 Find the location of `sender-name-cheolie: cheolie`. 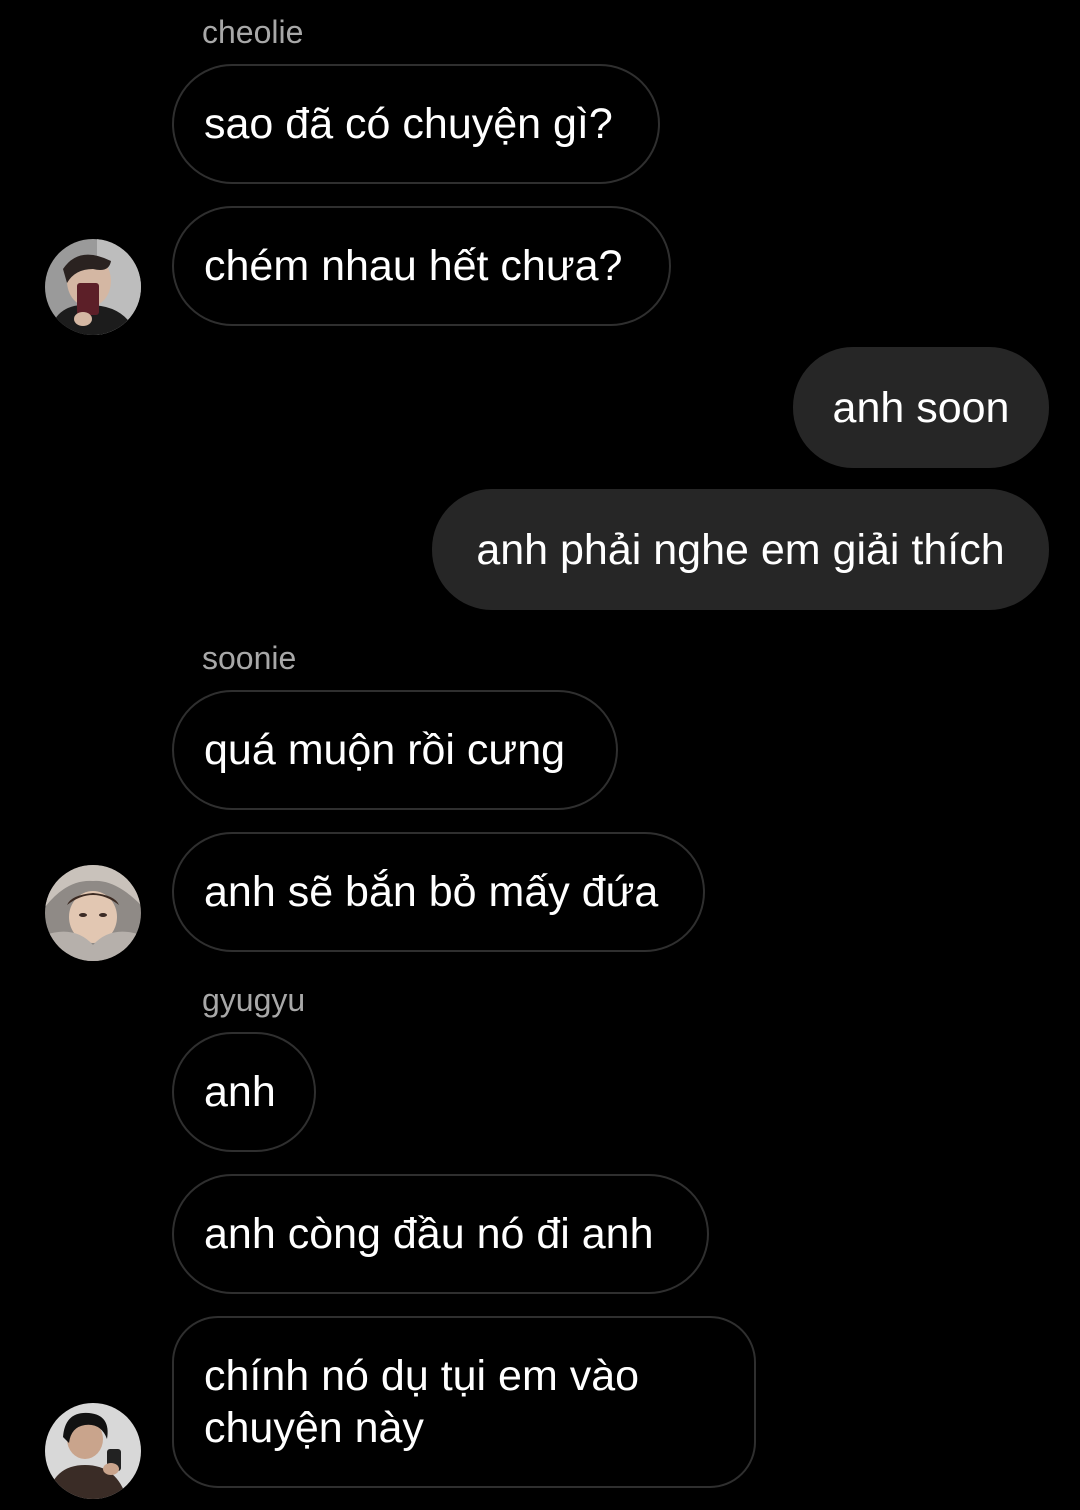

sender-name-cheolie: cheolie is located at coordinates (253, 32).